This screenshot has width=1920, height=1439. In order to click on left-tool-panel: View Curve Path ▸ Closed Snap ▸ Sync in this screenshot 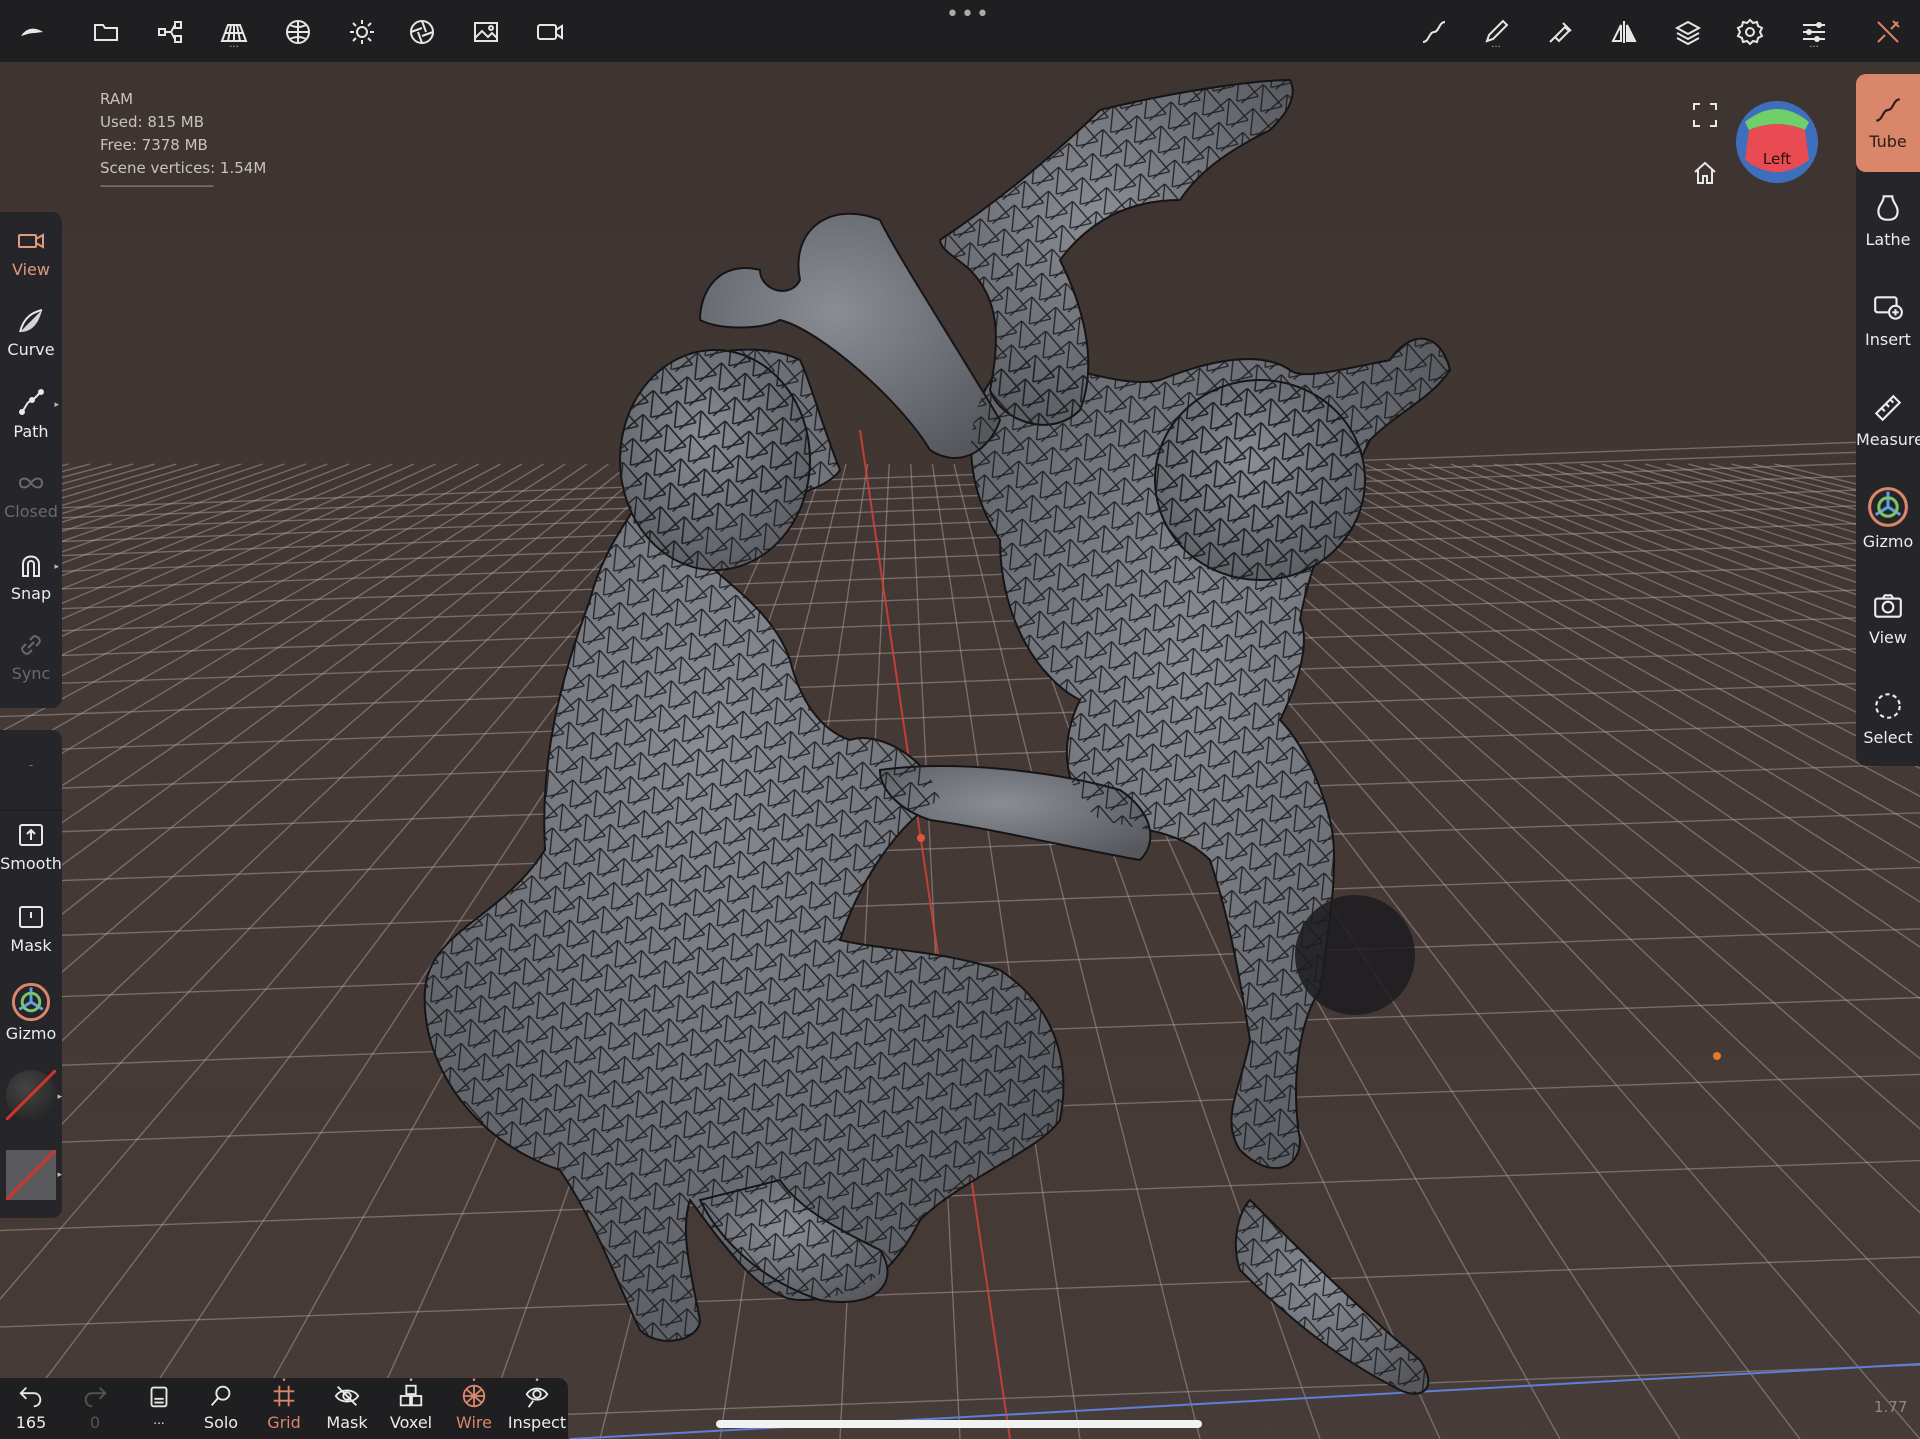, I will do `click(31, 460)`.